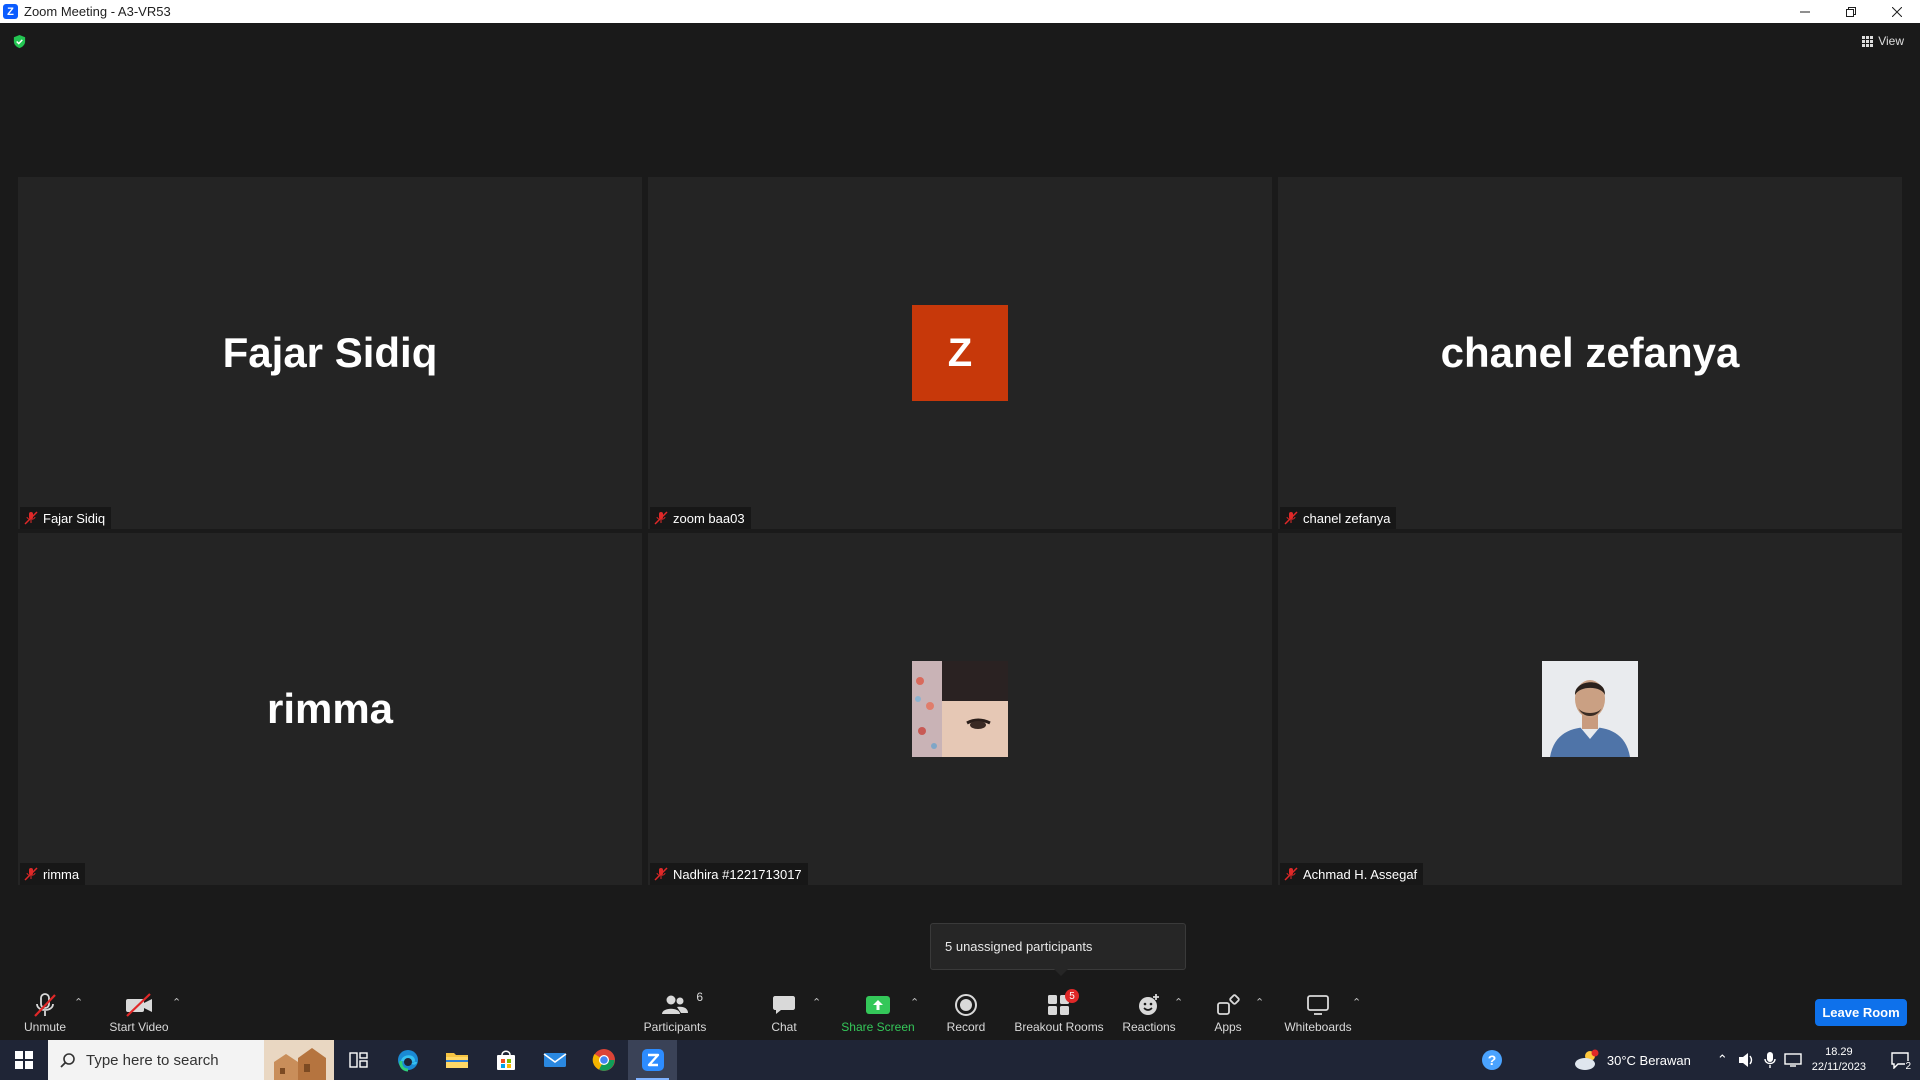 The height and width of the screenshot is (1080, 1920). I want to click on microsoft-store-button, so click(505, 1060).